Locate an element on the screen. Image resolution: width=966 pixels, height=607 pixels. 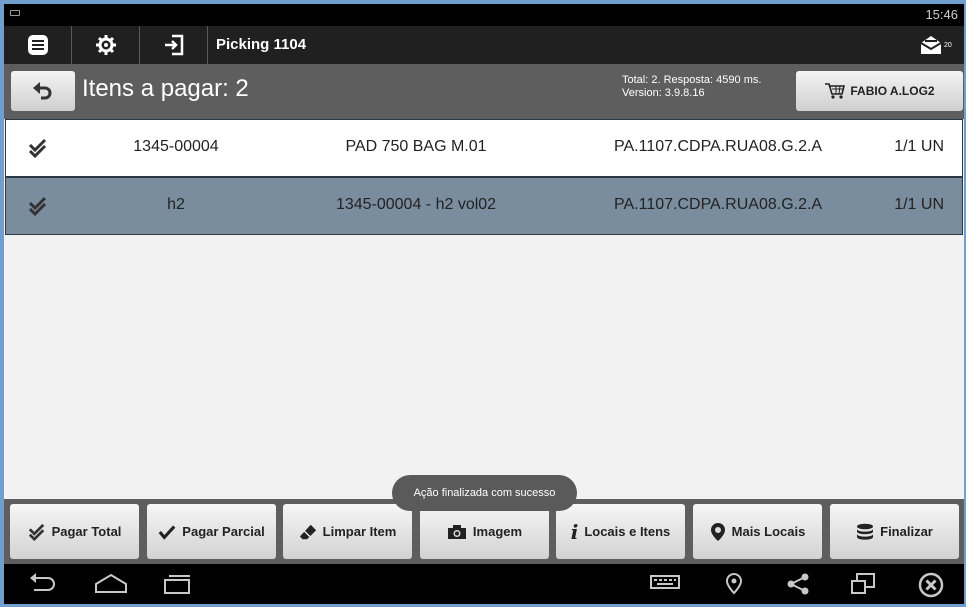
back-icon is located at coordinates (43, 584).